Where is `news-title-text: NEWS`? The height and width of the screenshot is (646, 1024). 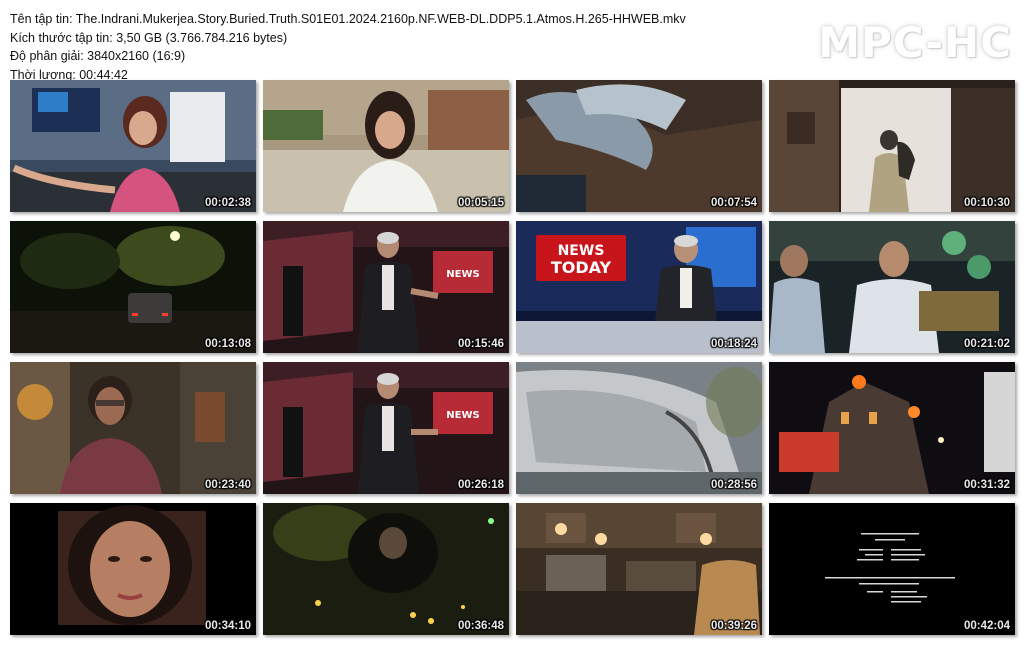
news-title-text: NEWS is located at coordinates (581, 251).